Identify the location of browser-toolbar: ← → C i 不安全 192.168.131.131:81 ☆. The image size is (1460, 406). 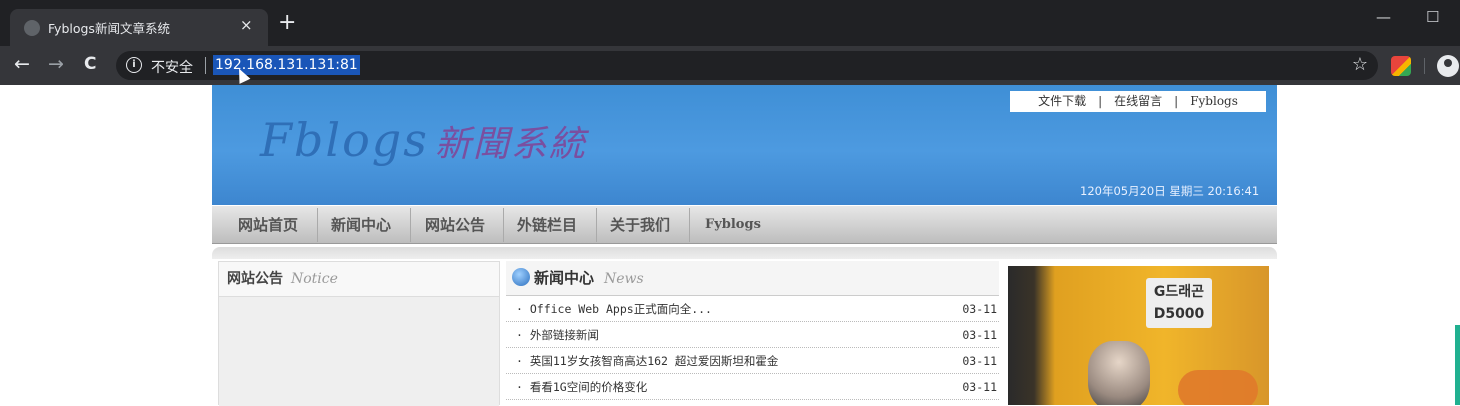
(730, 65).